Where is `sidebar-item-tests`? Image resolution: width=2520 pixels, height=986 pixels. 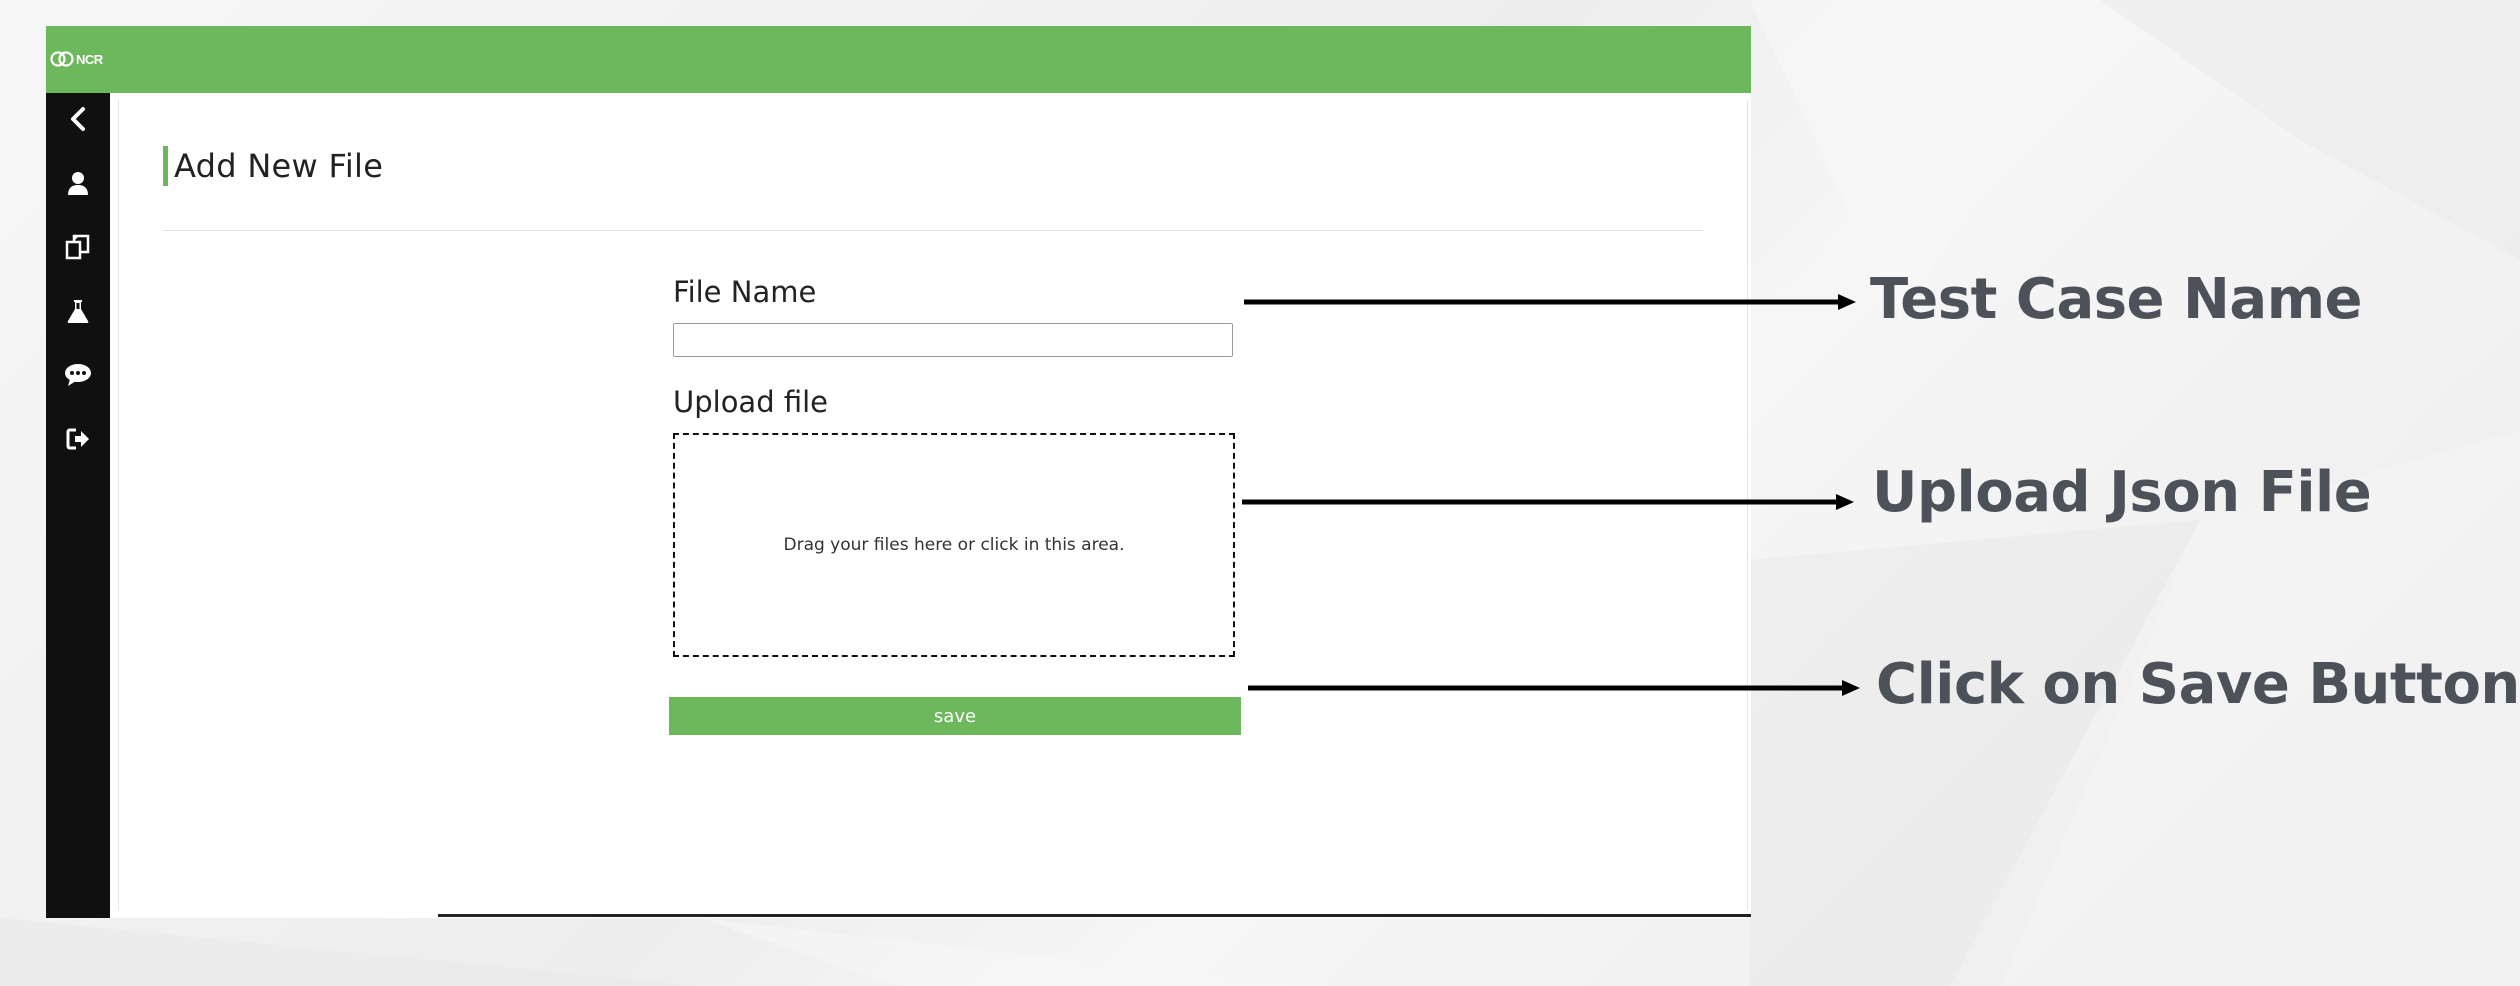 sidebar-item-tests is located at coordinates (78, 311).